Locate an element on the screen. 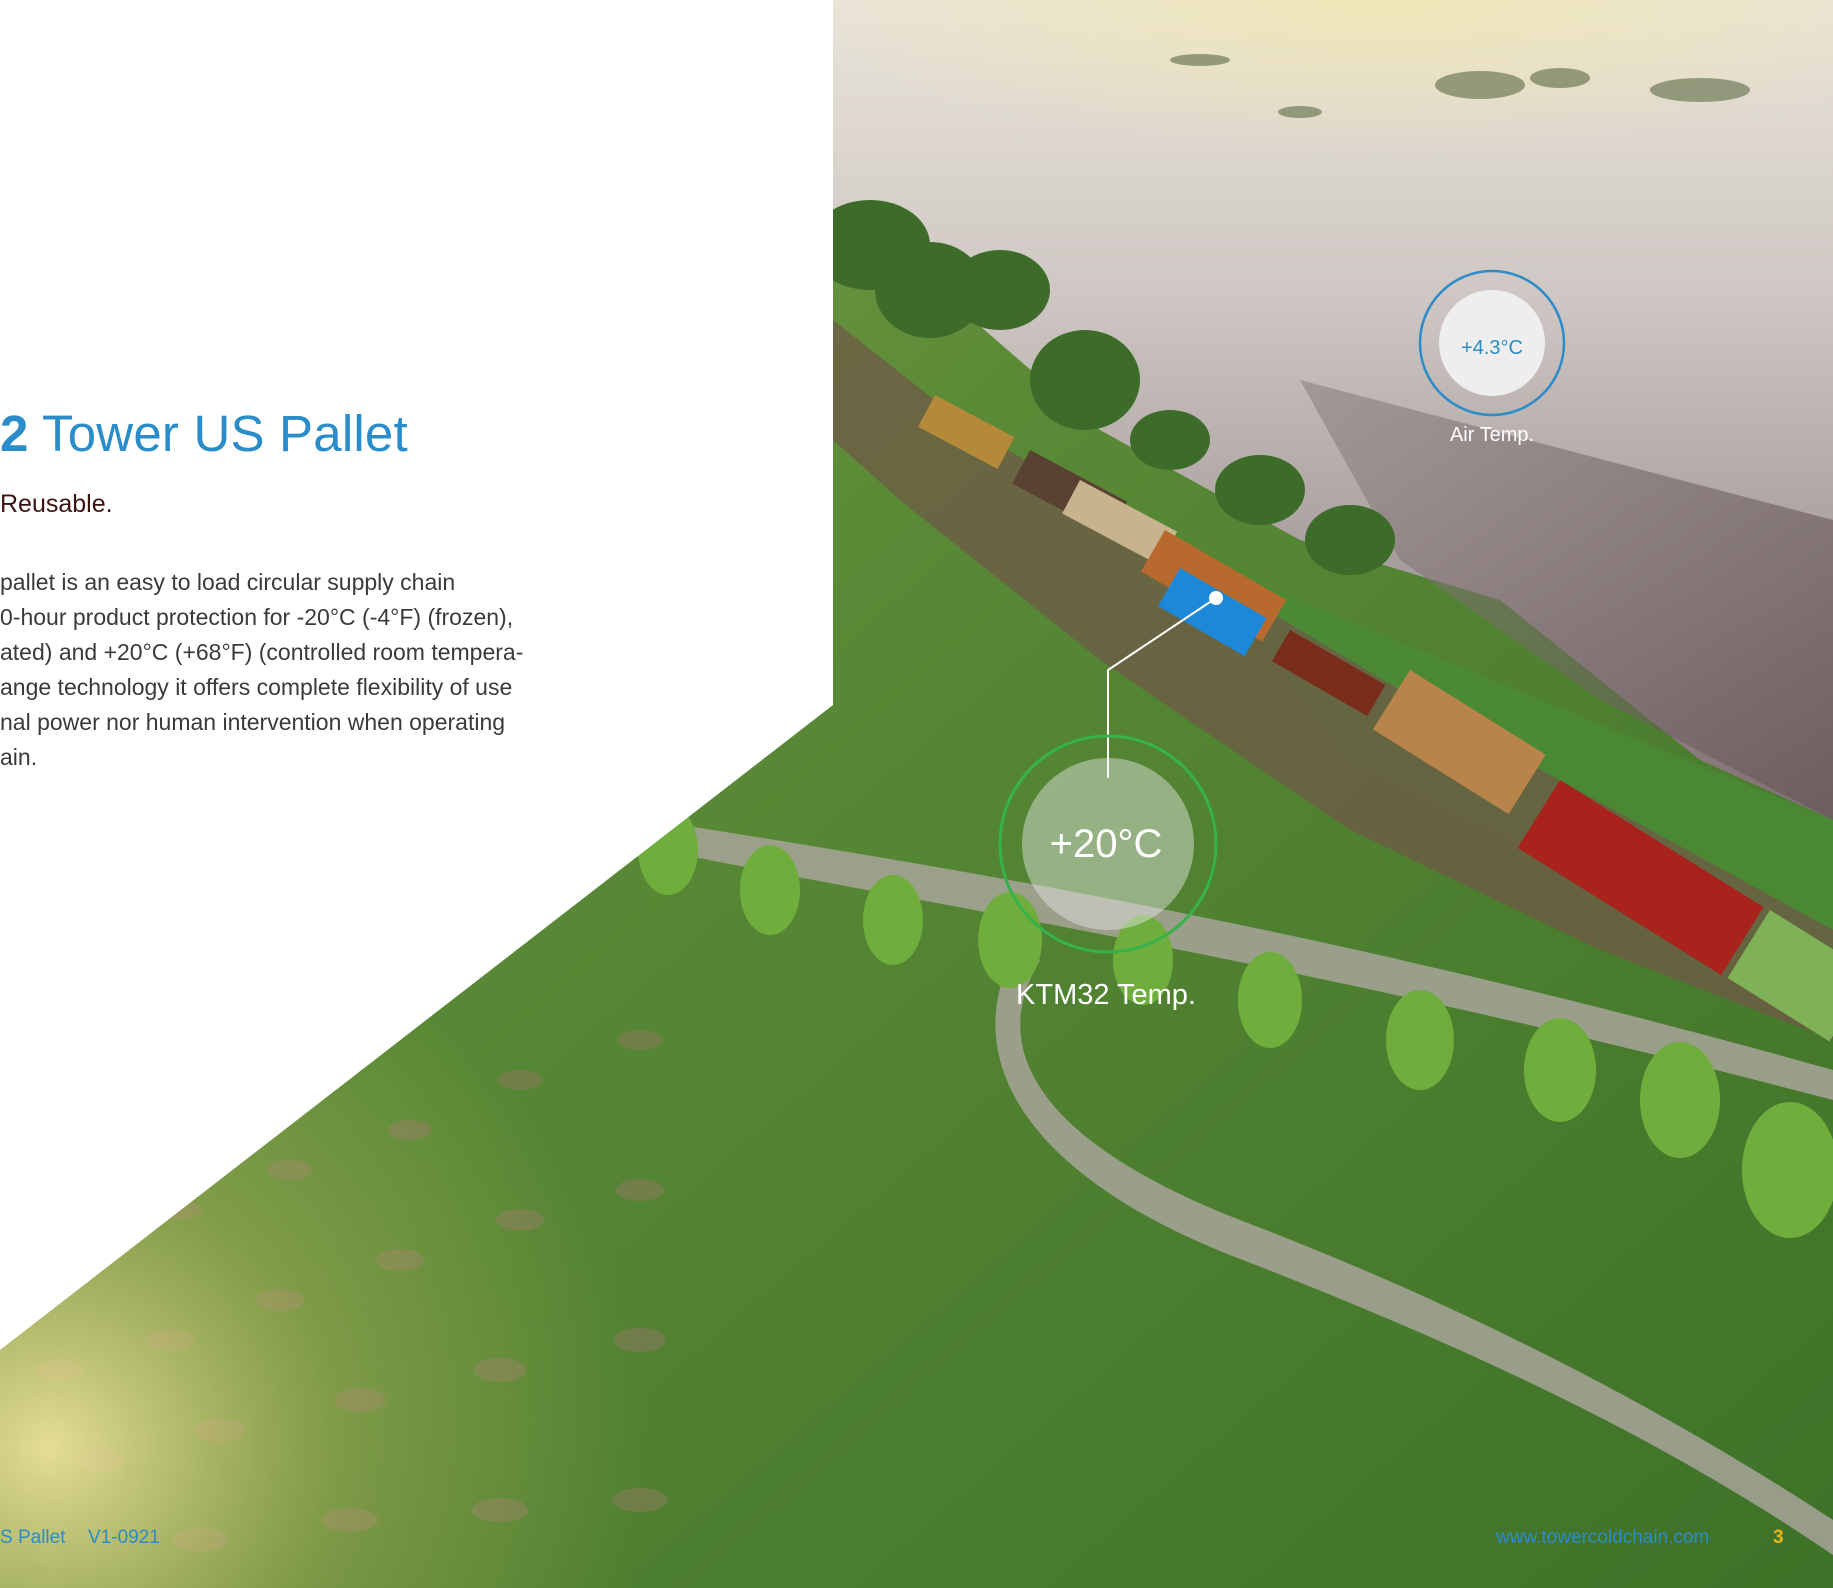  page-number: 3 is located at coordinates (1778, 1537).